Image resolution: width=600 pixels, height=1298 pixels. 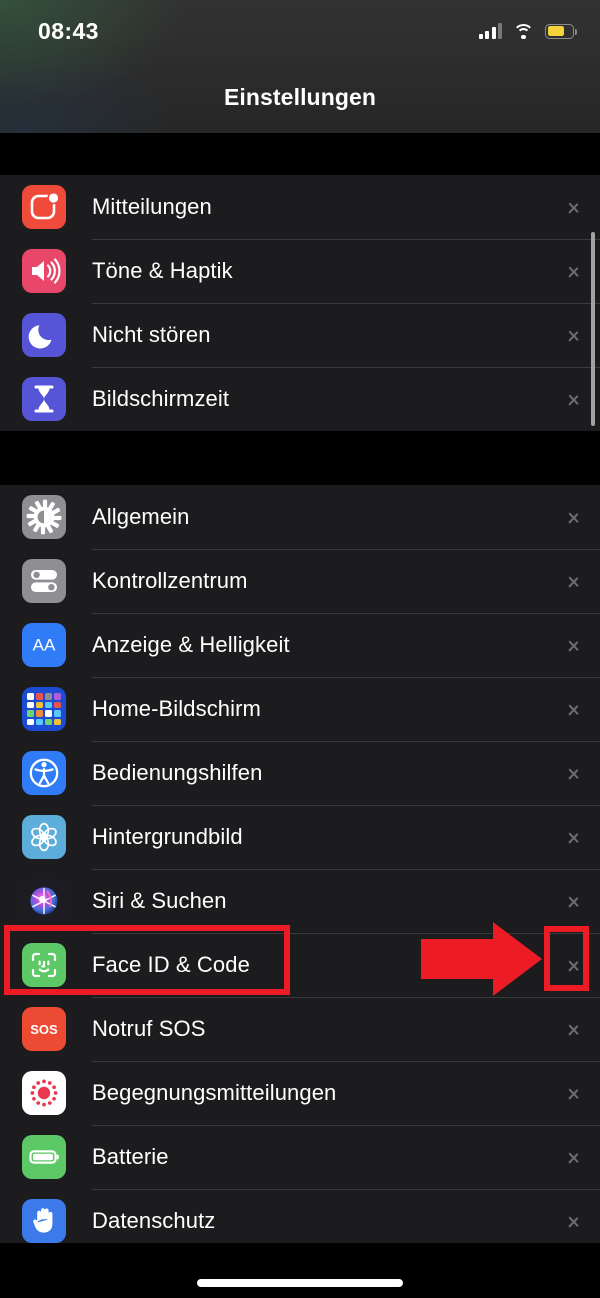 What do you see at coordinates (300, 581) in the screenshot?
I see `settings-row-kontrollzentrum: Kontrollzentrum` at bounding box center [300, 581].